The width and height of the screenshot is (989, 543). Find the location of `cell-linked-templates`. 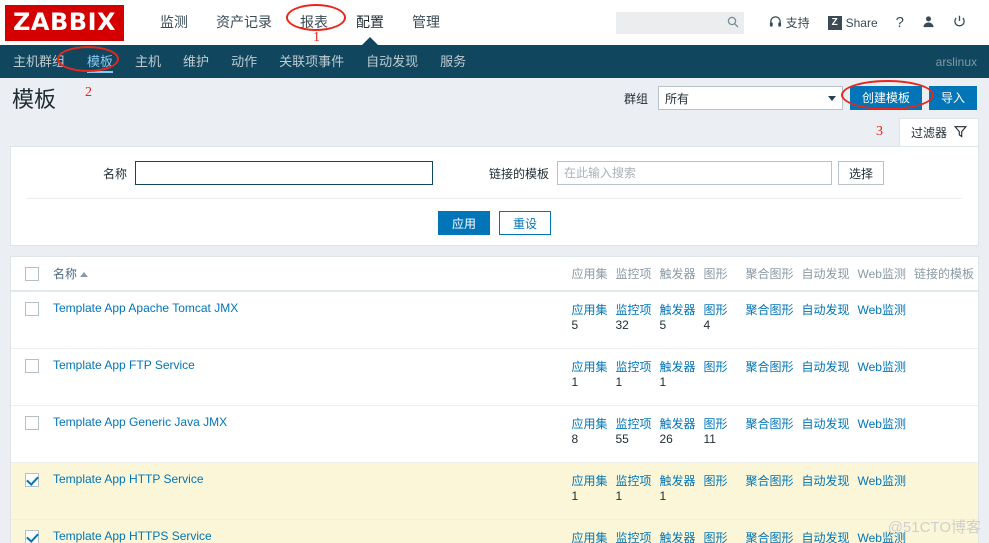

cell-linked-templates is located at coordinates (943, 491).